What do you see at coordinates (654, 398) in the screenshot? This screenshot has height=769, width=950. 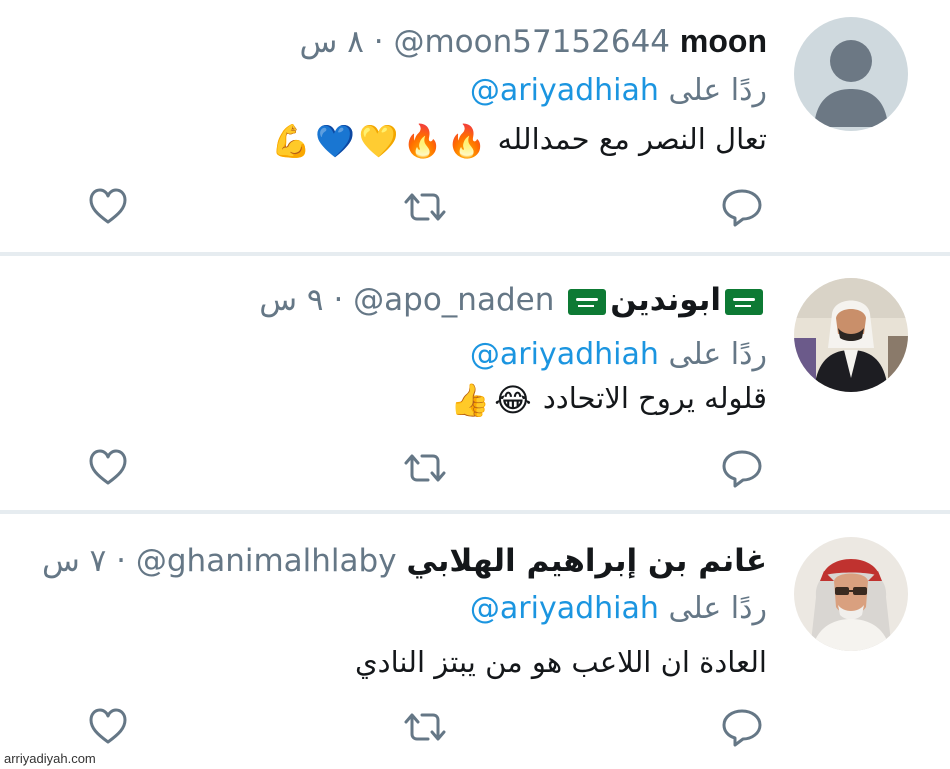 I see `tweet-body: قلوله يروح الاتحادد` at bounding box center [654, 398].